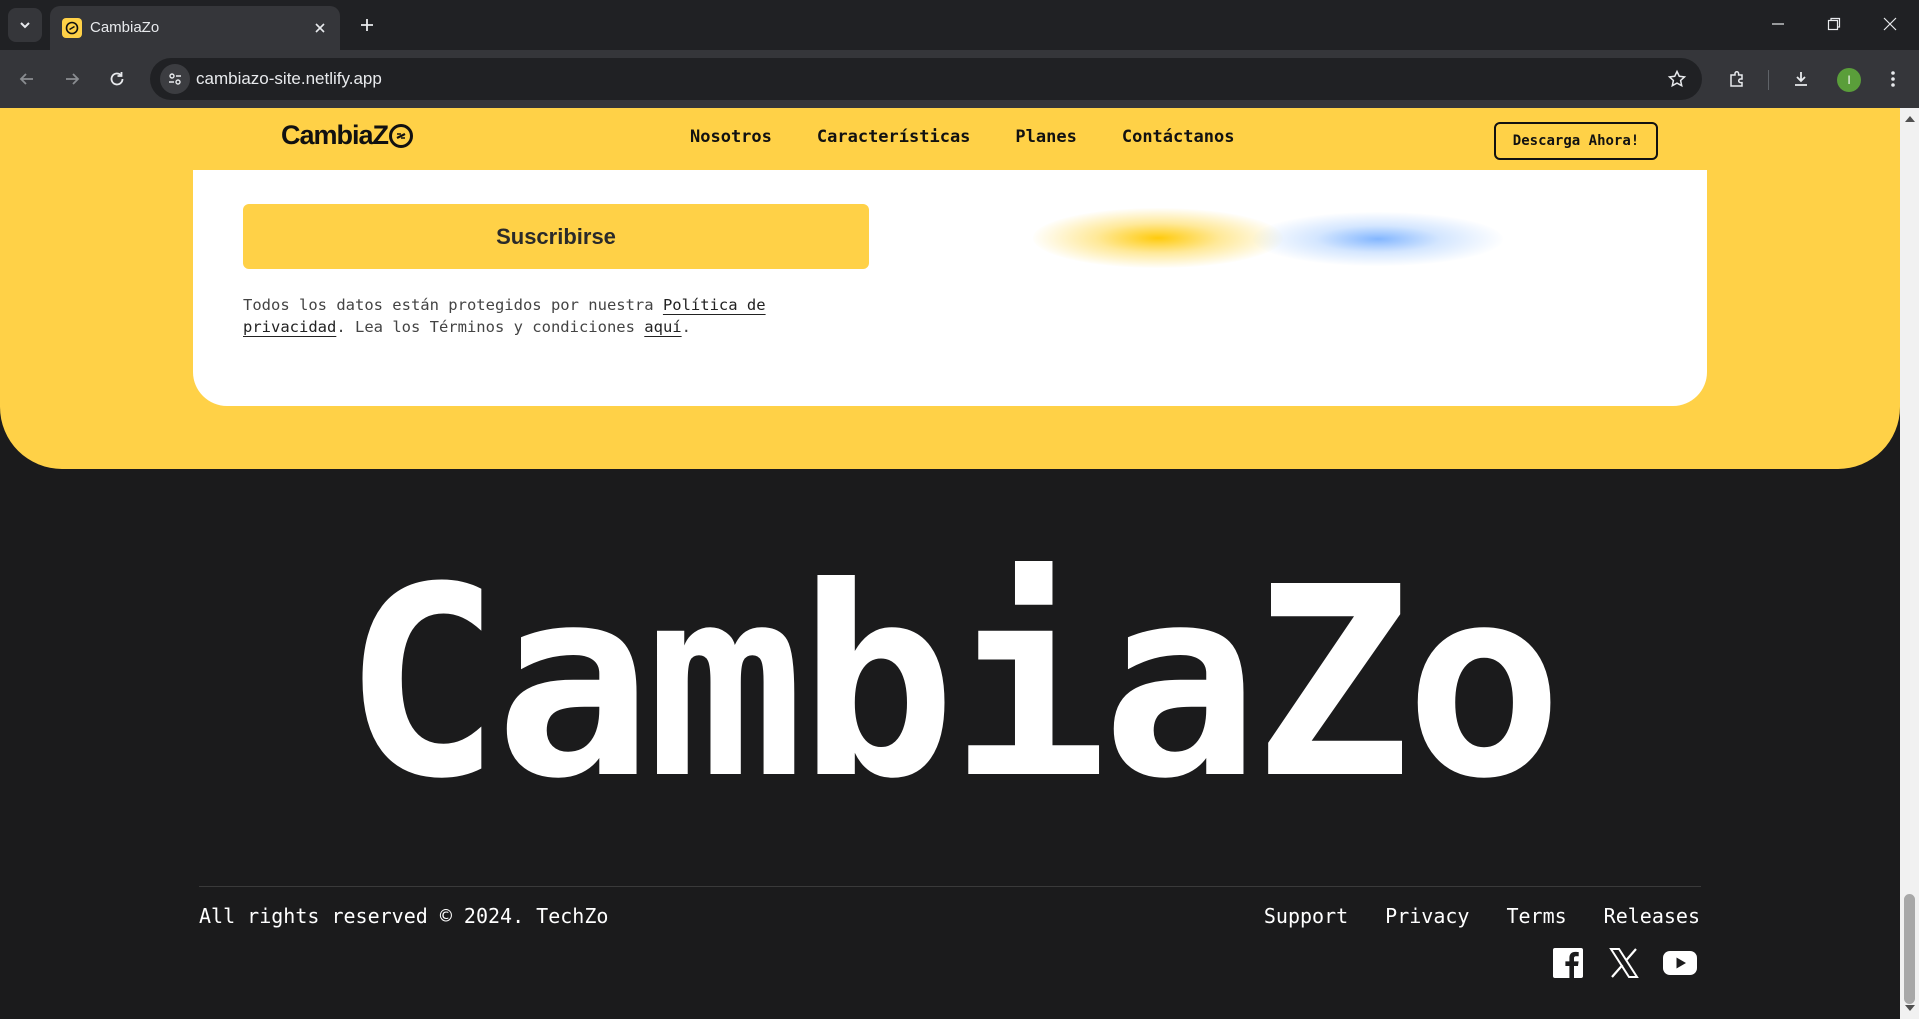  Describe the element at coordinates (347, 135) in the screenshot. I see `cambiazo-logo: CambiaZ` at that location.